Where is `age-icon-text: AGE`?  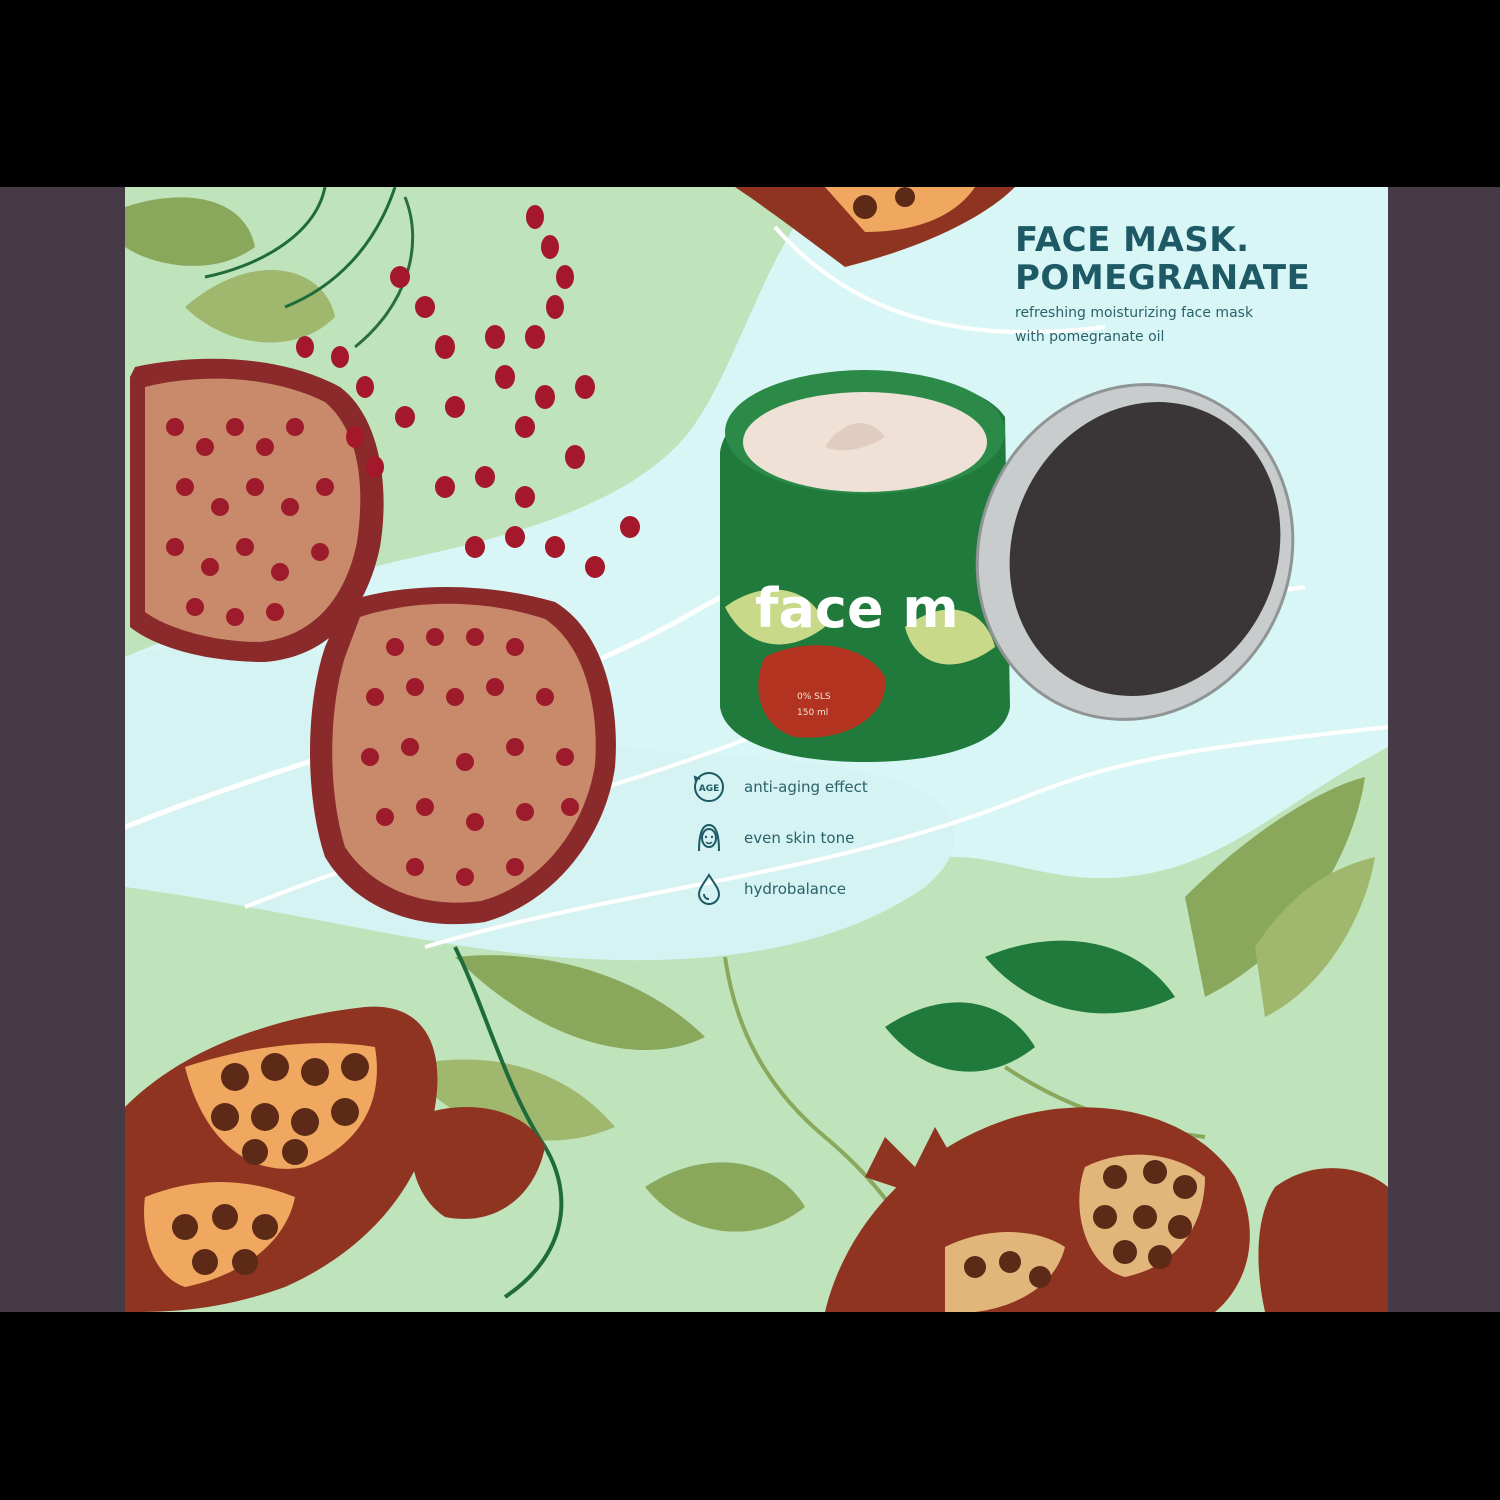 age-icon-text: AGE is located at coordinates (709, 789).